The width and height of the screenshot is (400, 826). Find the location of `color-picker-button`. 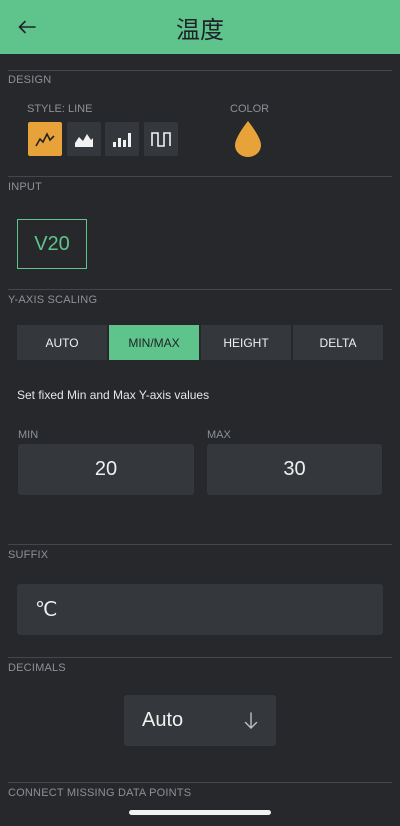

color-picker-button is located at coordinates (248, 139).